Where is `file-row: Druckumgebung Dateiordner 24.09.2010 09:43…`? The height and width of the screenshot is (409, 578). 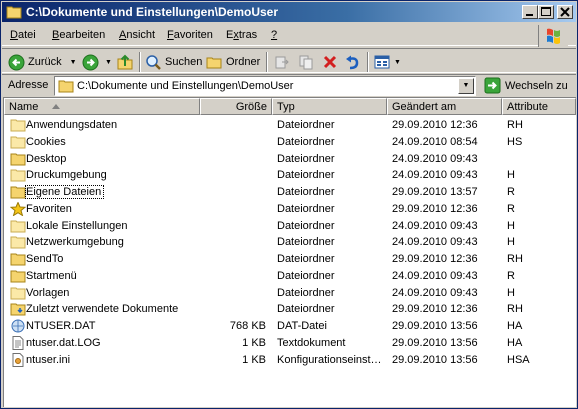 file-row: Druckumgebung Dateiordner 24.09.2010 09:43… is located at coordinates (290, 175).